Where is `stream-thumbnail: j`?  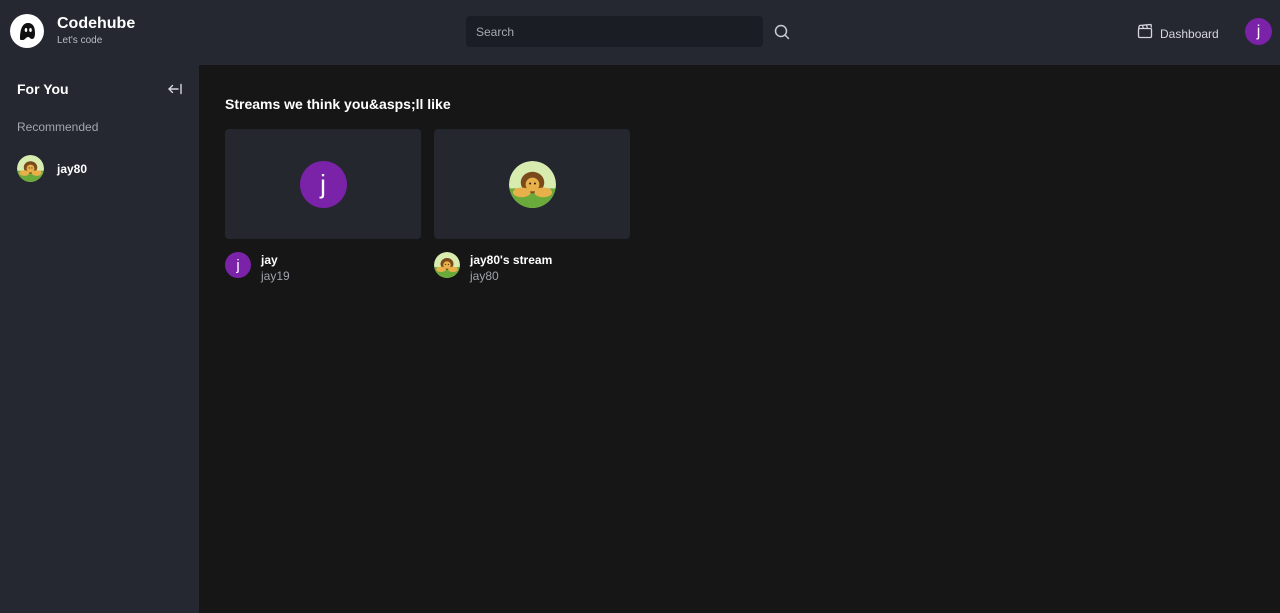 stream-thumbnail: j is located at coordinates (323, 184).